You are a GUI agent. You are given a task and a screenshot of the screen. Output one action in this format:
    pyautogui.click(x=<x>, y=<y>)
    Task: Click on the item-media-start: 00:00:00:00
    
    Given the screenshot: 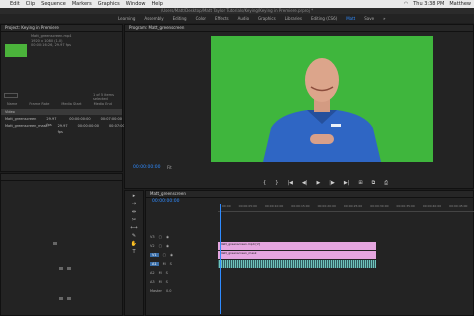 What is the action you would take?
    pyautogui.click(x=80, y=119)
    